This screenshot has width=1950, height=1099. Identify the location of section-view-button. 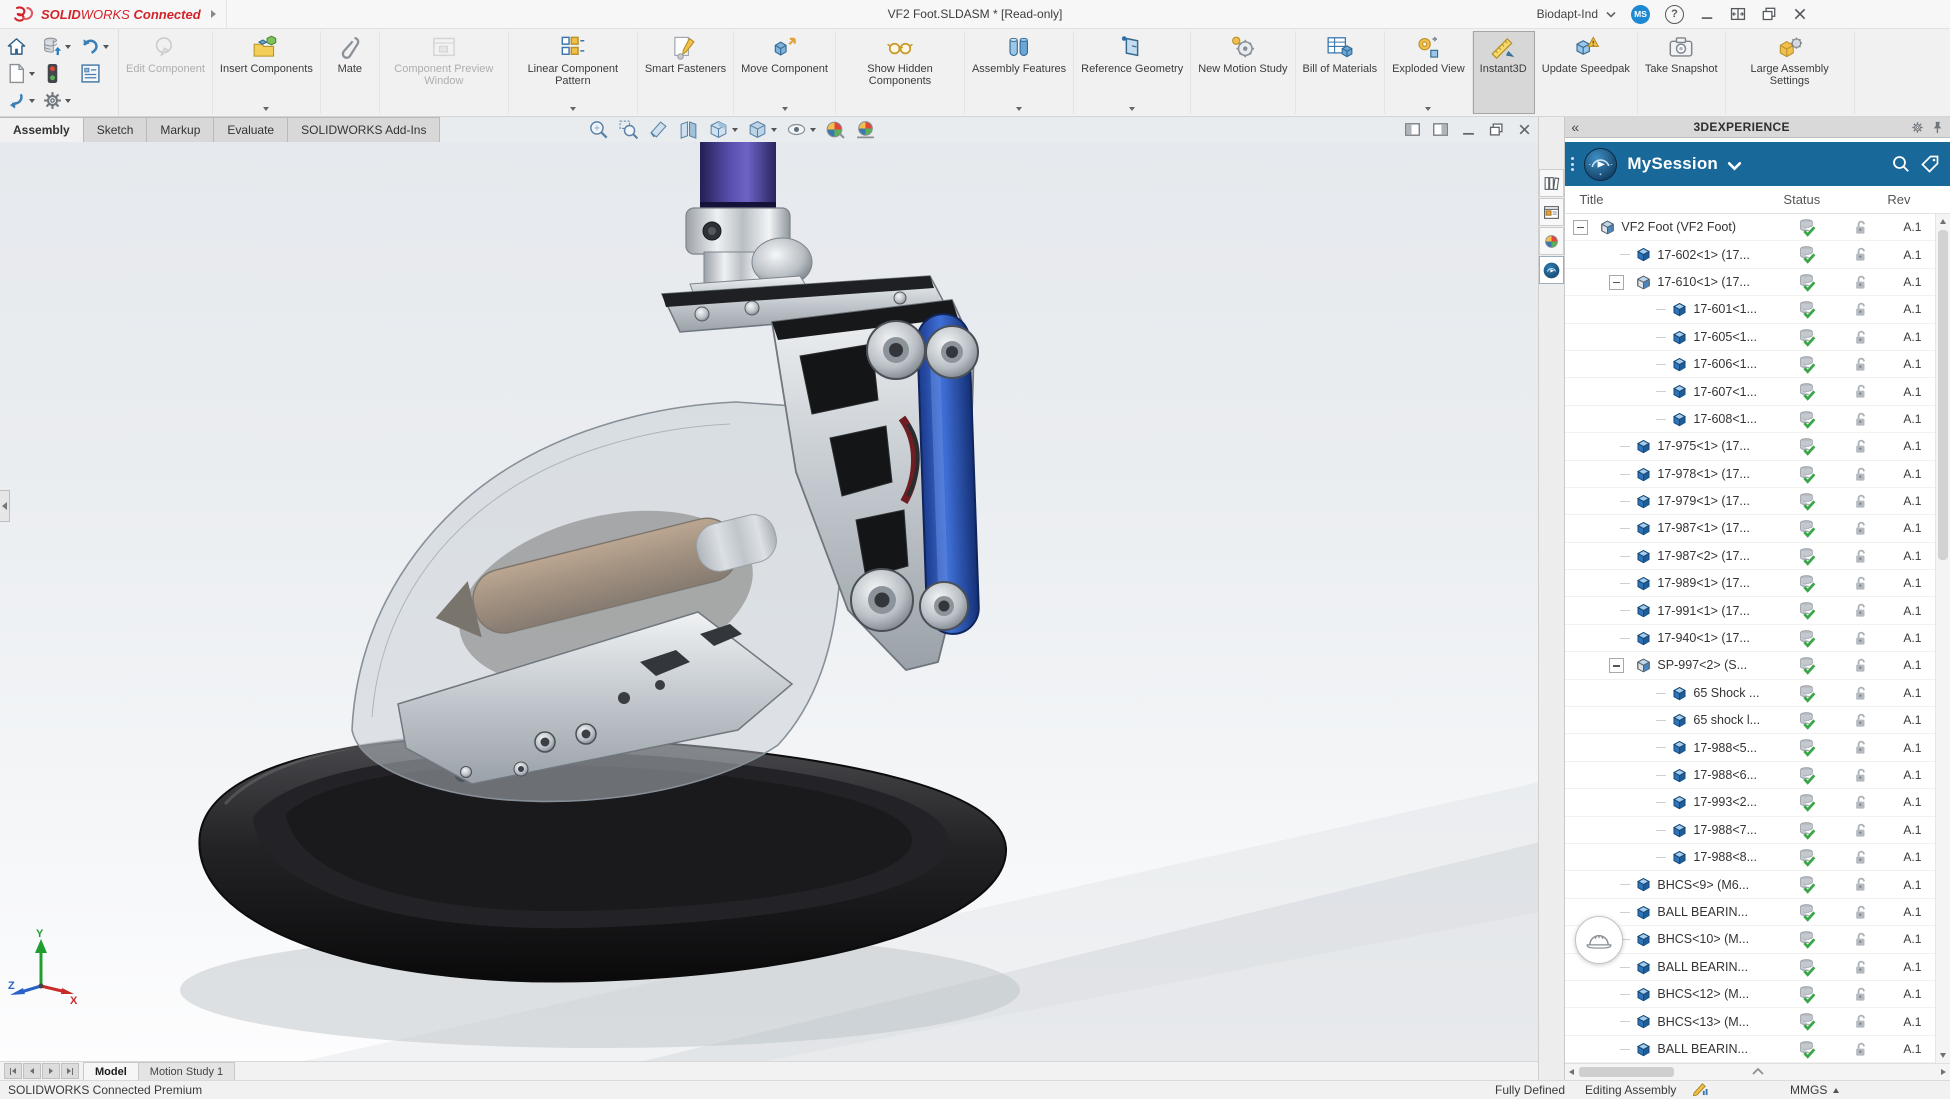
(658, 129).